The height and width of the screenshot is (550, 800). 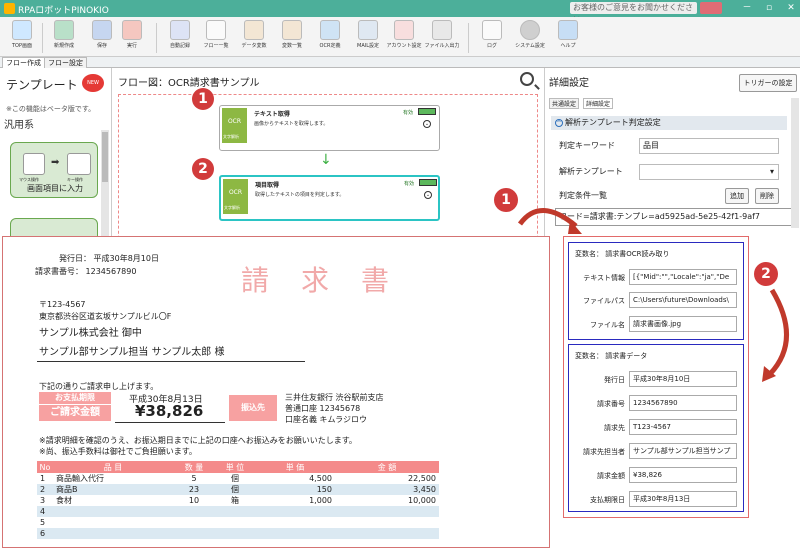 I want to click on feedback-link: お客様のご意見をお聞かせください, so click(x=633, y=13).